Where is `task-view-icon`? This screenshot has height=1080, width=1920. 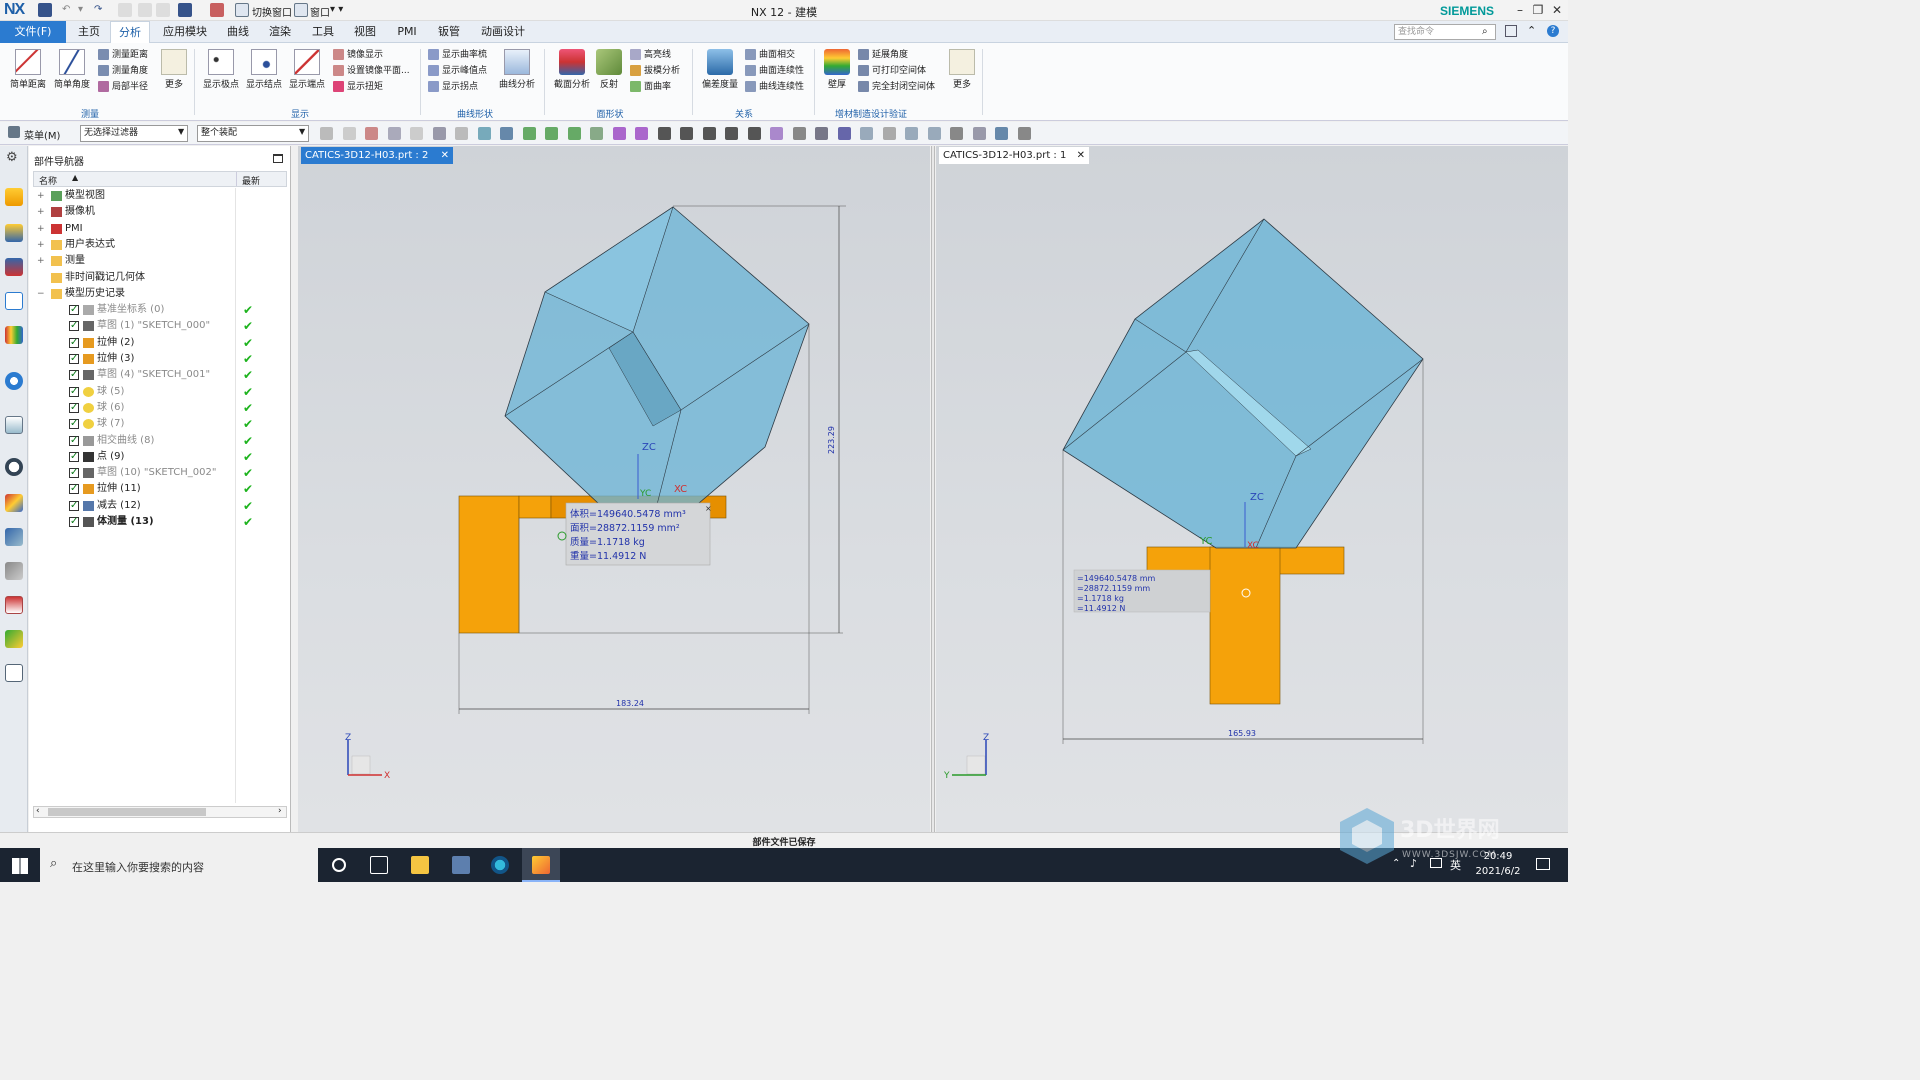 task-view-icon is located at coordinates (379, 865).